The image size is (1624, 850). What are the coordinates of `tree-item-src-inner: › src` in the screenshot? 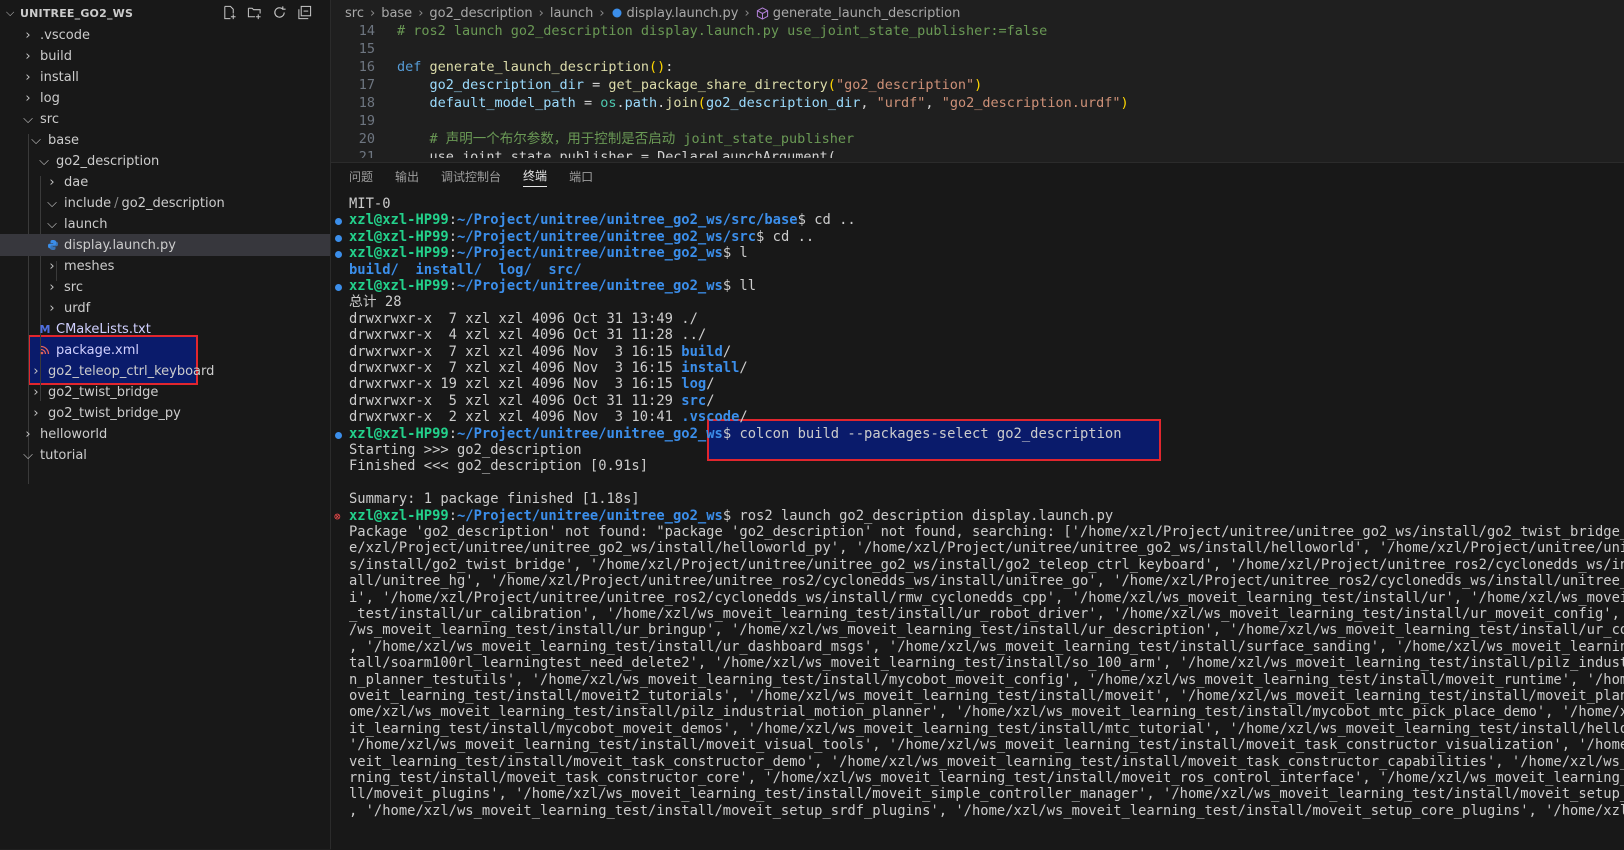 It's located at (165, 287).